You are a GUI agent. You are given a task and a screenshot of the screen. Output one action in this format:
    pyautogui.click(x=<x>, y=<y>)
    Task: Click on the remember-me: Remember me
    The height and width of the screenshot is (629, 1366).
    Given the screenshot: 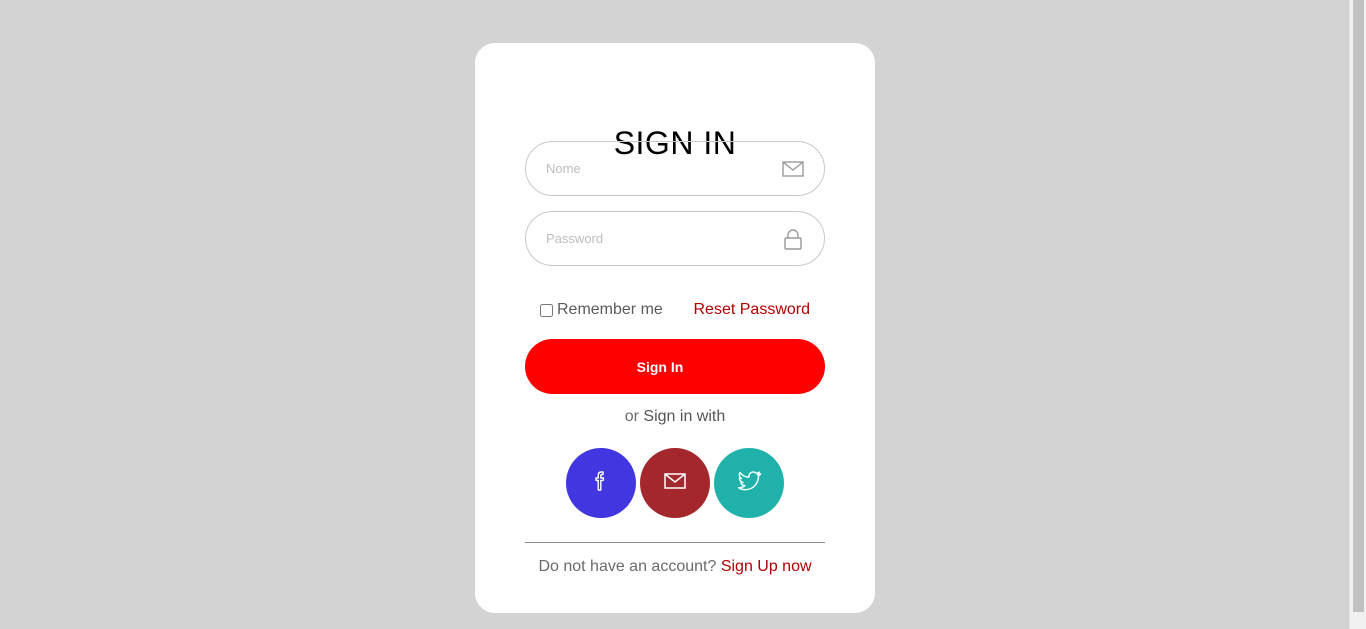 What is the action you would take?
    pyautogui.click(x=601, y=310)
    